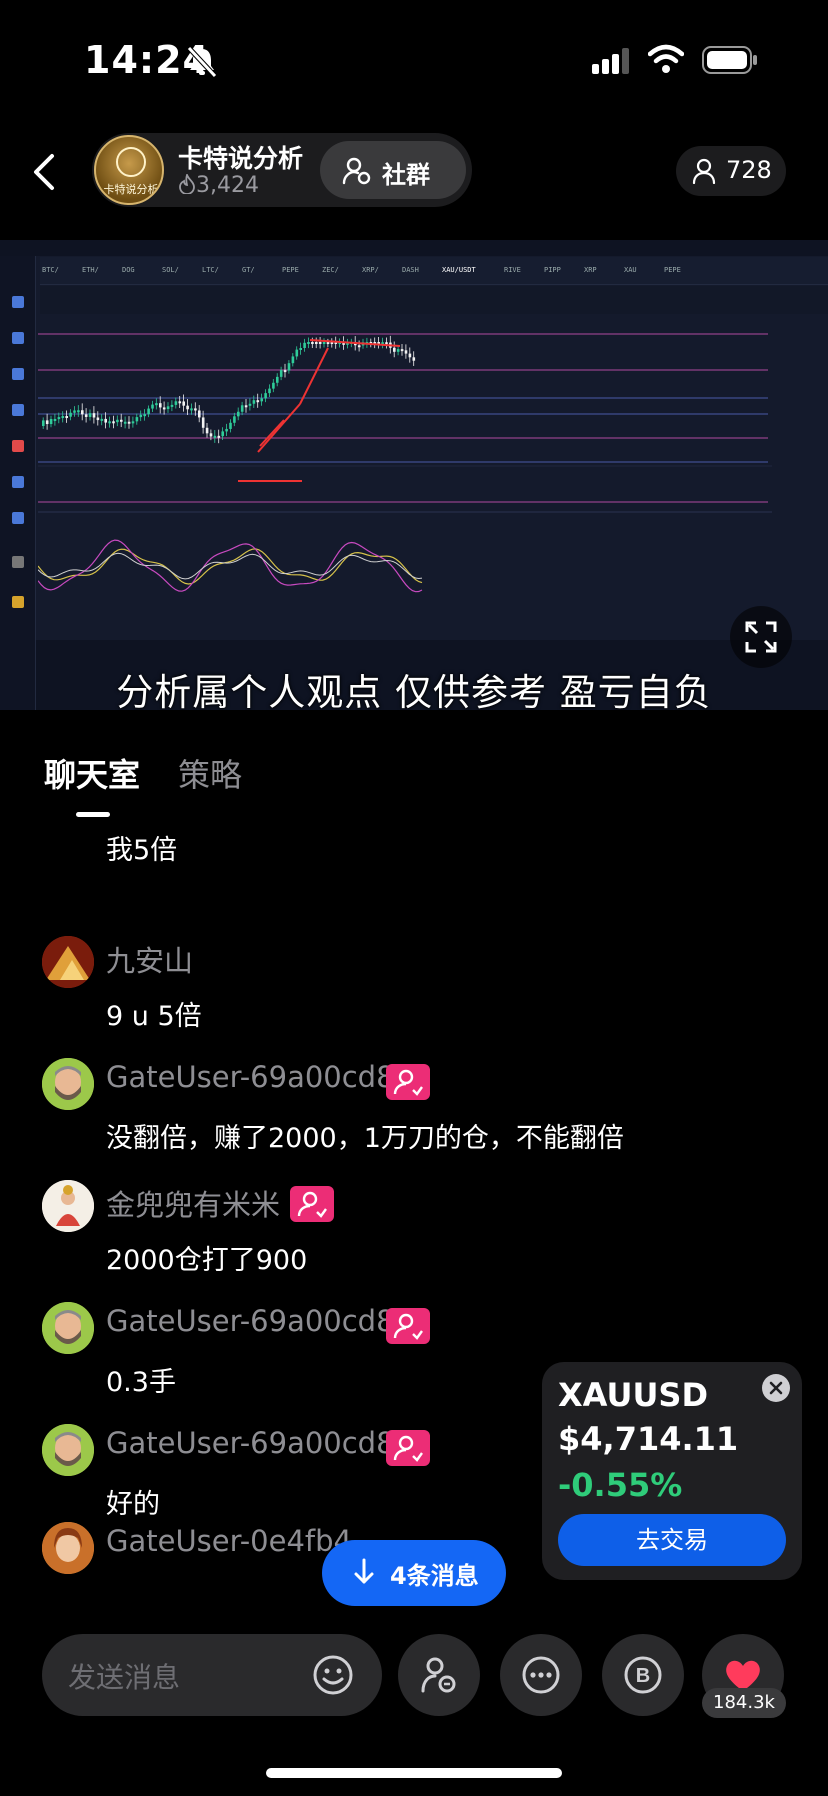 Image resolution: width=828 pixels, height=1796 pixels. What do you see at coordinates (330, 270) in the screenshot?
I see `ticker-tab: ZEC/` at bounding box center [330, 270].